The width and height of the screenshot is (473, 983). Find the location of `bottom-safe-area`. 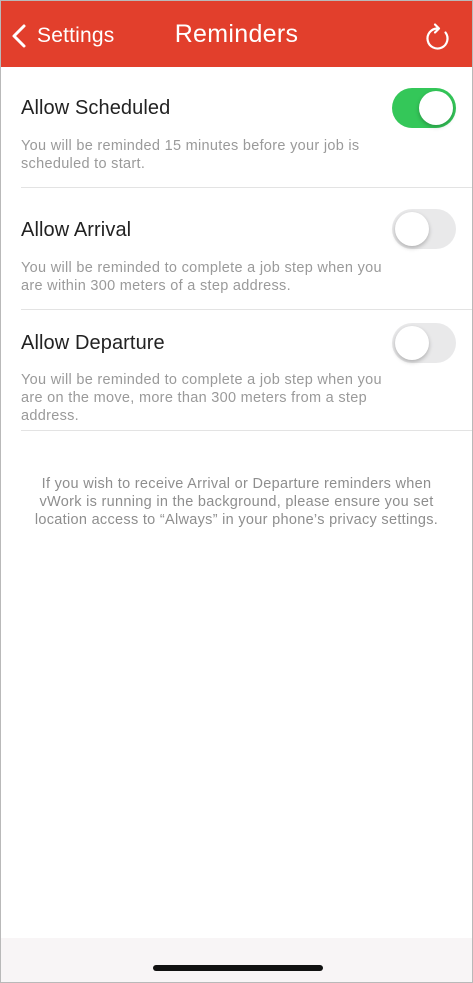

bottom-safe-area is located at coordinates (236, 960).